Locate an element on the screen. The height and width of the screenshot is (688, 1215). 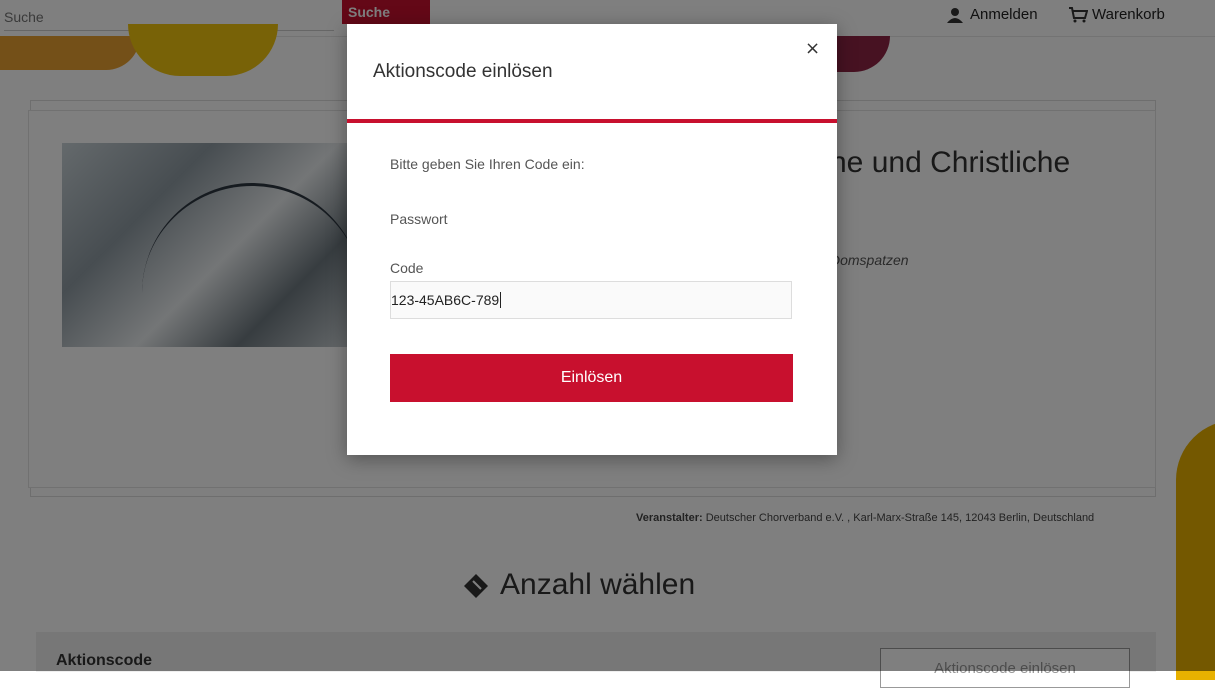
modal-title: Aktionscode einlösen is located at coordinates (463, 71).